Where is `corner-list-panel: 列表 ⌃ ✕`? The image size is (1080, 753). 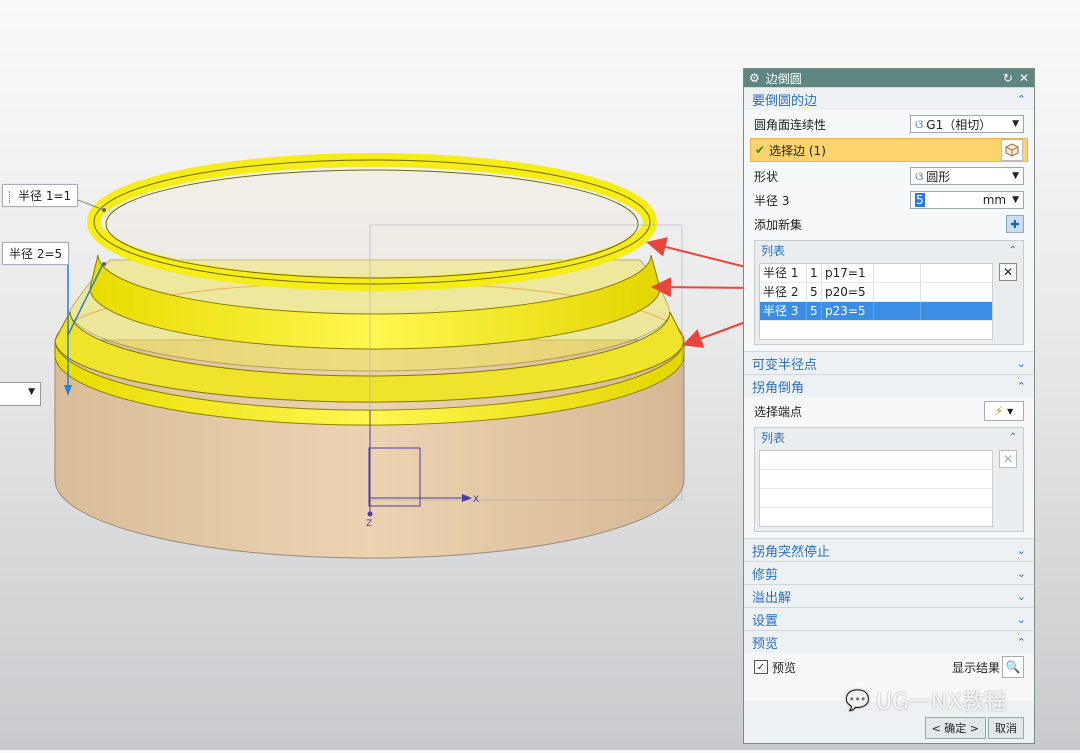 corner-list-panel: 列表 ⌃ ✕ is located at coordinates (889, 479).